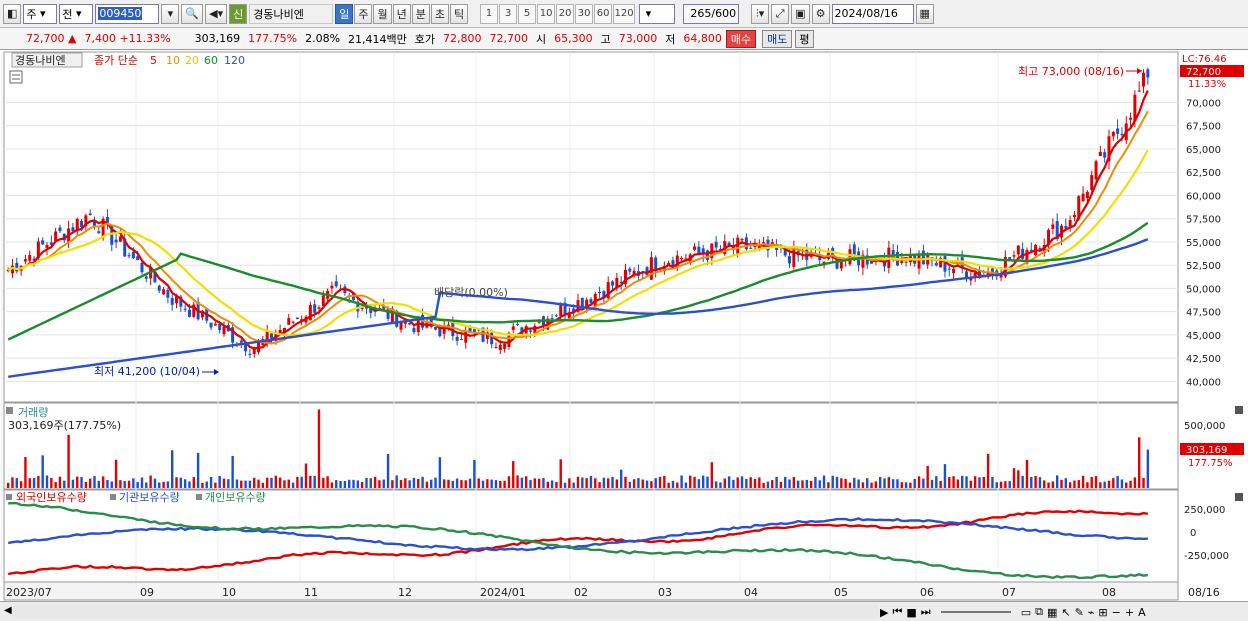  I want to click on line-tool-icon: ⤢, so click(780, 13).